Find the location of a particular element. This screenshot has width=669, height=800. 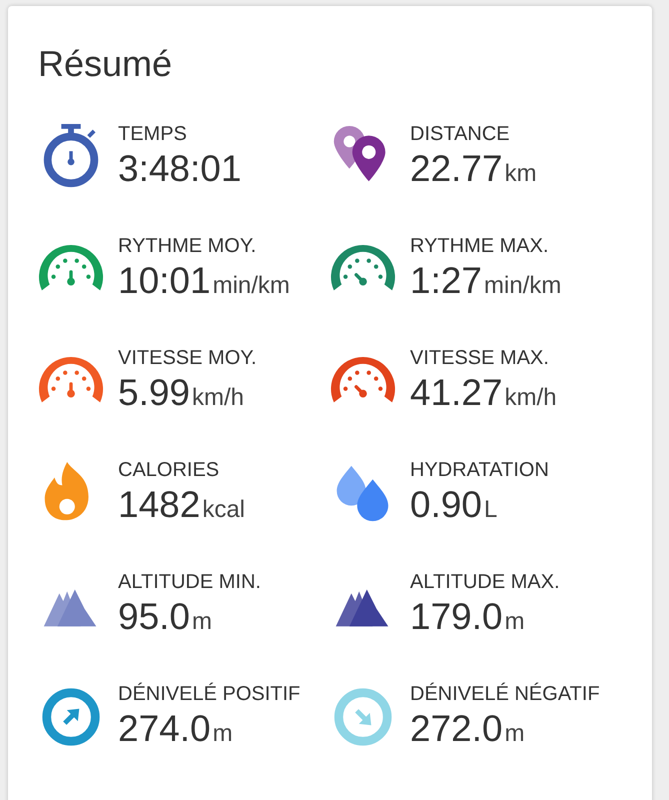

stat-label: RYTHME MAX. is located at coordinates (480, 246).